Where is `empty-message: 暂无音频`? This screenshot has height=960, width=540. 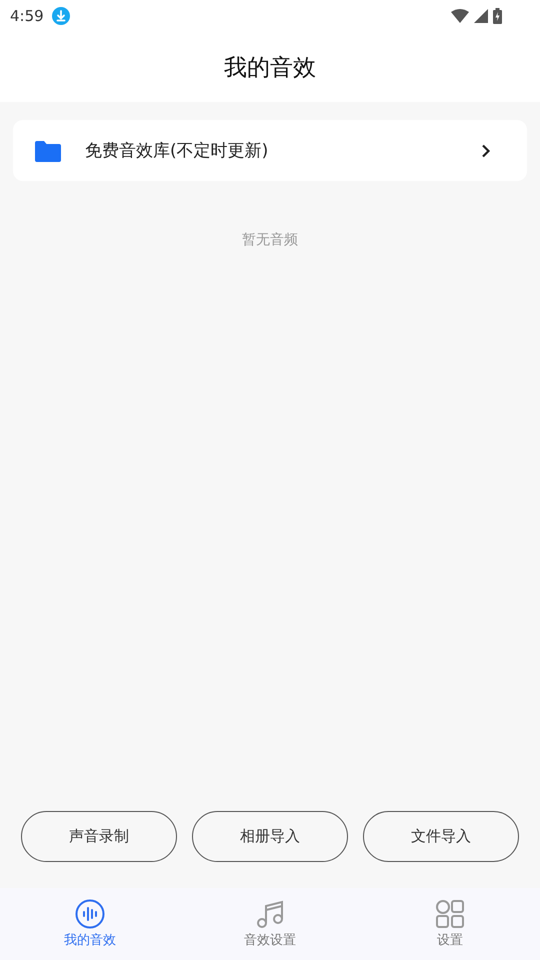 empty-message: 暂无音频 is located at coordinates (270, 240).